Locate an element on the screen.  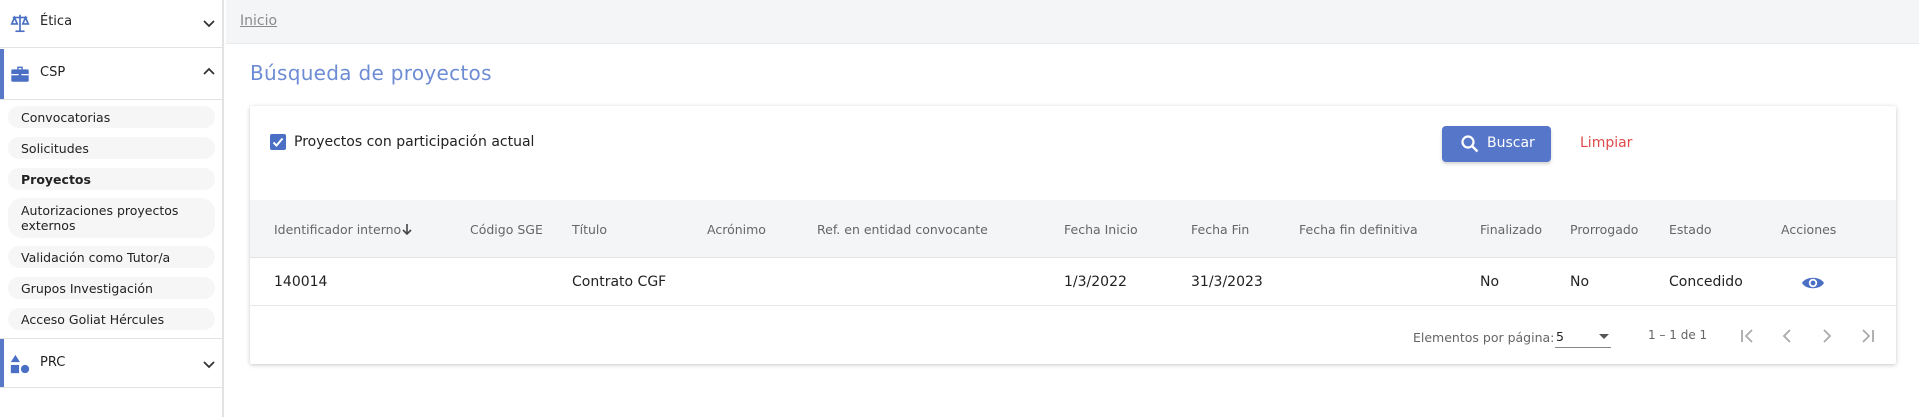
participation-checkbox-label: Proyectos con participación actual is located at coordinates (414, 142).